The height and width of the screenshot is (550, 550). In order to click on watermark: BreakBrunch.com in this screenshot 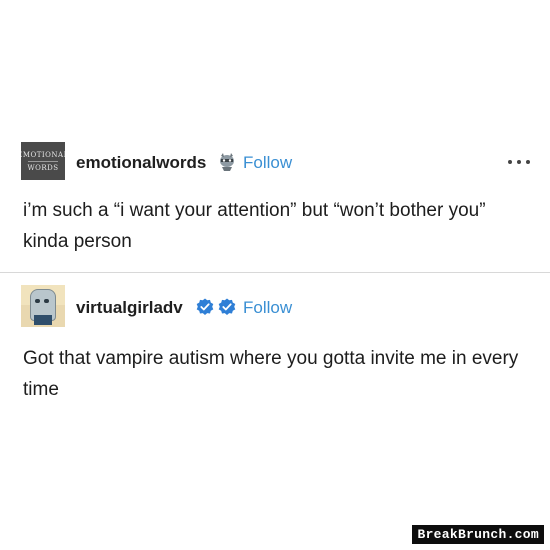, I will do `click(478, 534)`.